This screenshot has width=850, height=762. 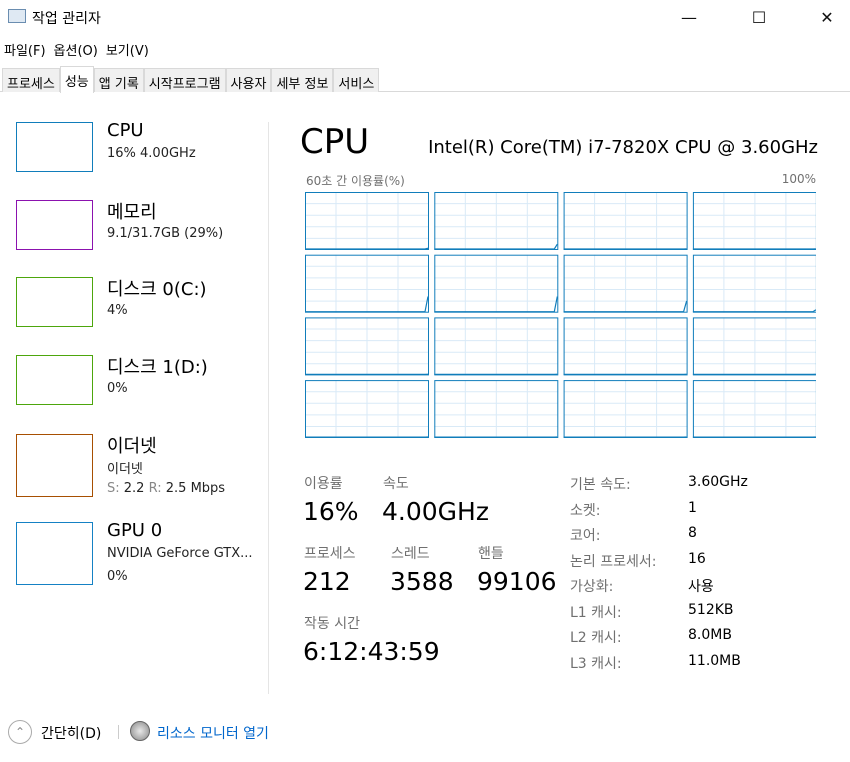 What do you see at coordinates (689, 17) in the screenshot?
I see `minimize-button: —` at bounding box center [689, 17].